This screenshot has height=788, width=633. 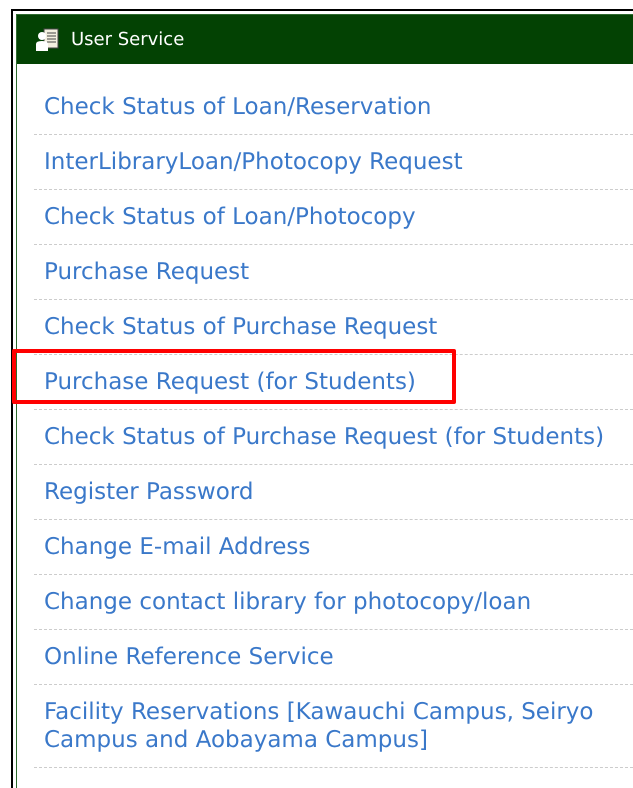 I want to click on service-link: Online Reference Service, so click(x=189, y=657).